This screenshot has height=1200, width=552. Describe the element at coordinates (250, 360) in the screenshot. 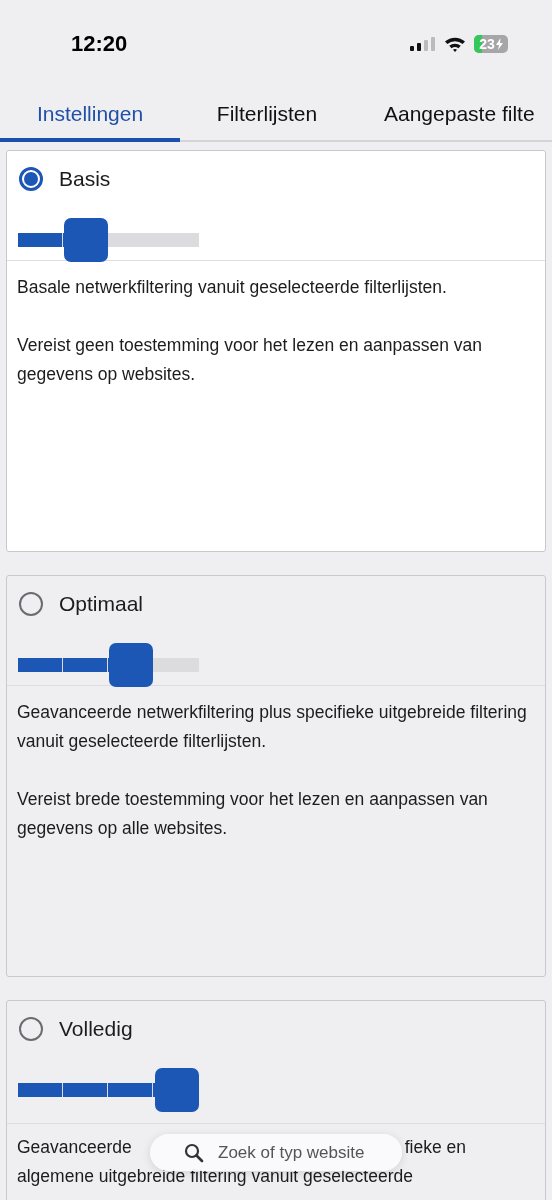

I see `description-text: Vereist geen toestemming voor het lezen en aanpassen van gegevens op websites.` at that location.